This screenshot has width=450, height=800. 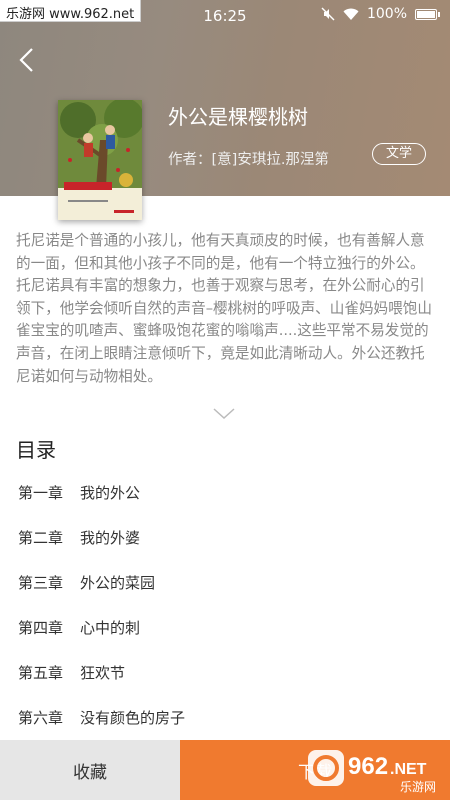 I want to click on chapter-item: 第二章 我的外婆, so click(x=225, y=537).